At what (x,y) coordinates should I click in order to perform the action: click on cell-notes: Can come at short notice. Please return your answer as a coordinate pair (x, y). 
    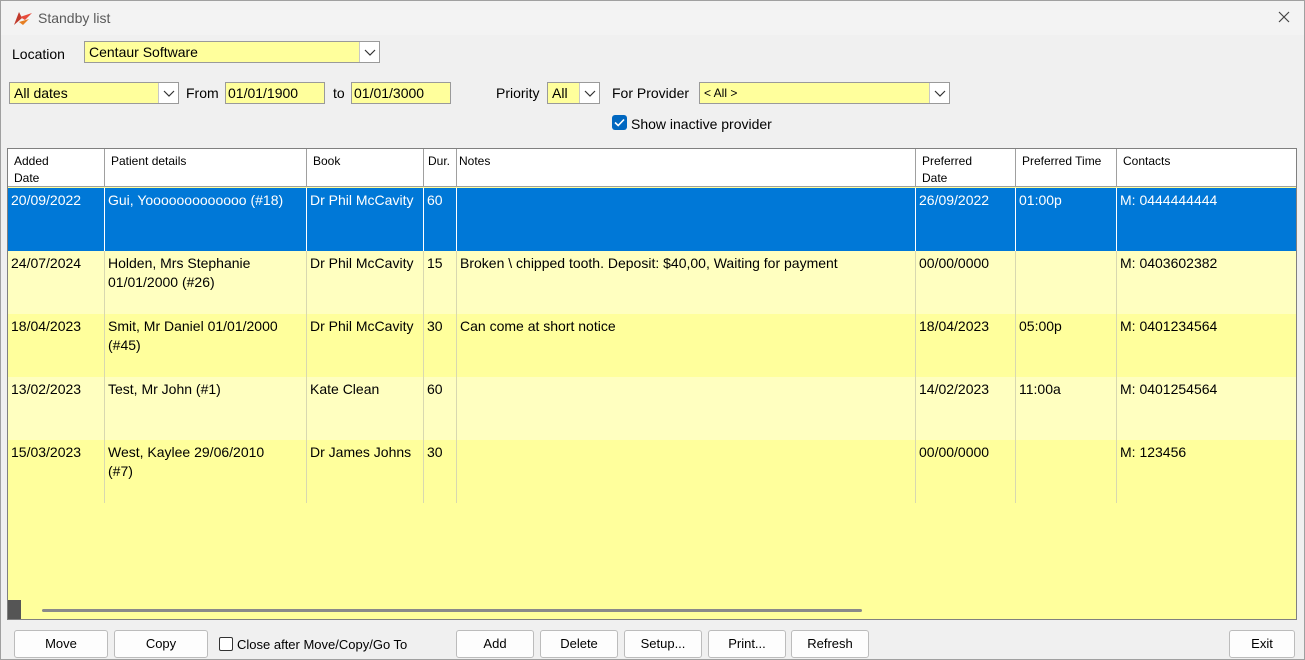
    Looking at the image, I should click on (686, 345).